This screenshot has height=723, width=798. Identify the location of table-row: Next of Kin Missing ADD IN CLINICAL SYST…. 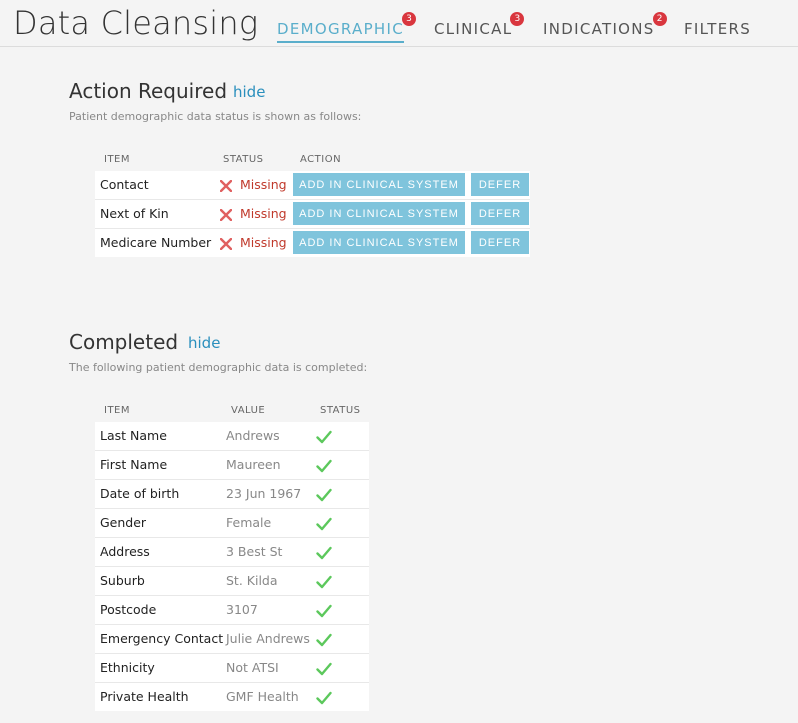
(312, 214).